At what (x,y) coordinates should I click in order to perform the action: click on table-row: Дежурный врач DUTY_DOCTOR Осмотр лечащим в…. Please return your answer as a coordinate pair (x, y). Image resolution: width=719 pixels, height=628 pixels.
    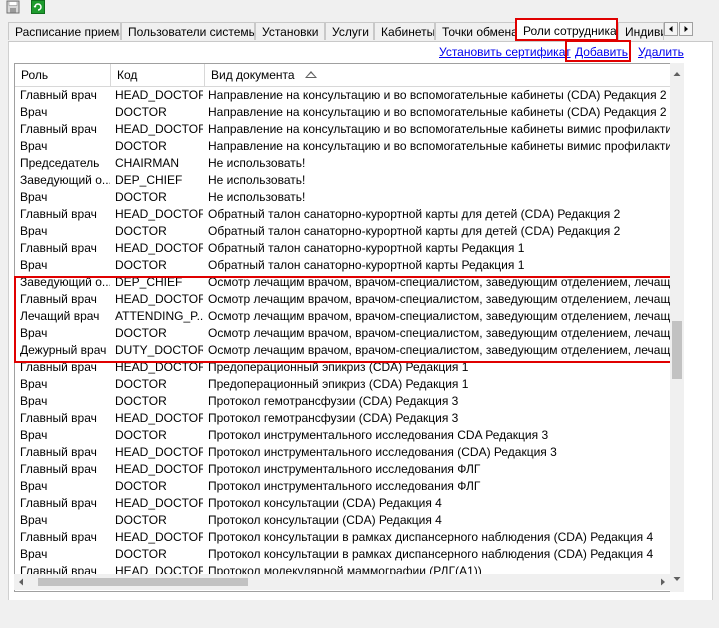
    Looking at the image, I should click on (344, 350).